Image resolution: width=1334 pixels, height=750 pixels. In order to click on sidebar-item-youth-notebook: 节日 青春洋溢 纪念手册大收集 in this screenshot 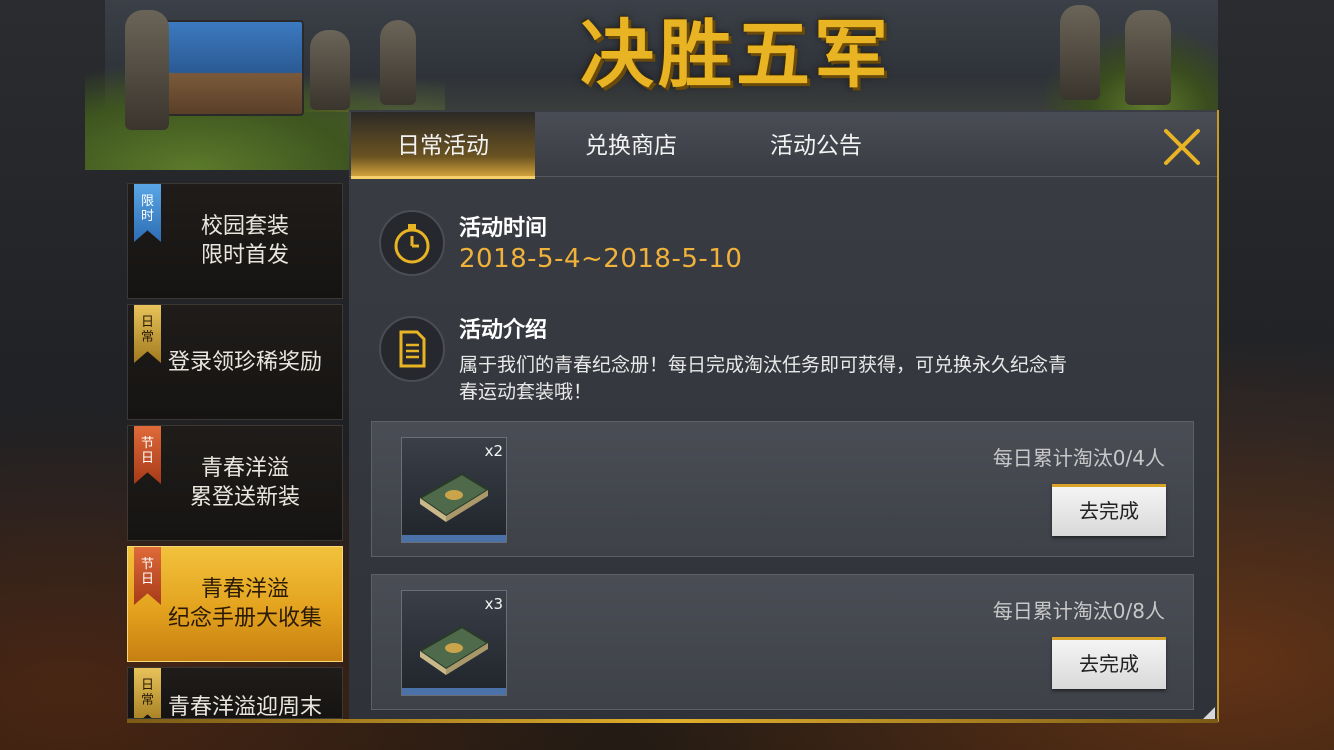, I will do `click(235, 604)`.